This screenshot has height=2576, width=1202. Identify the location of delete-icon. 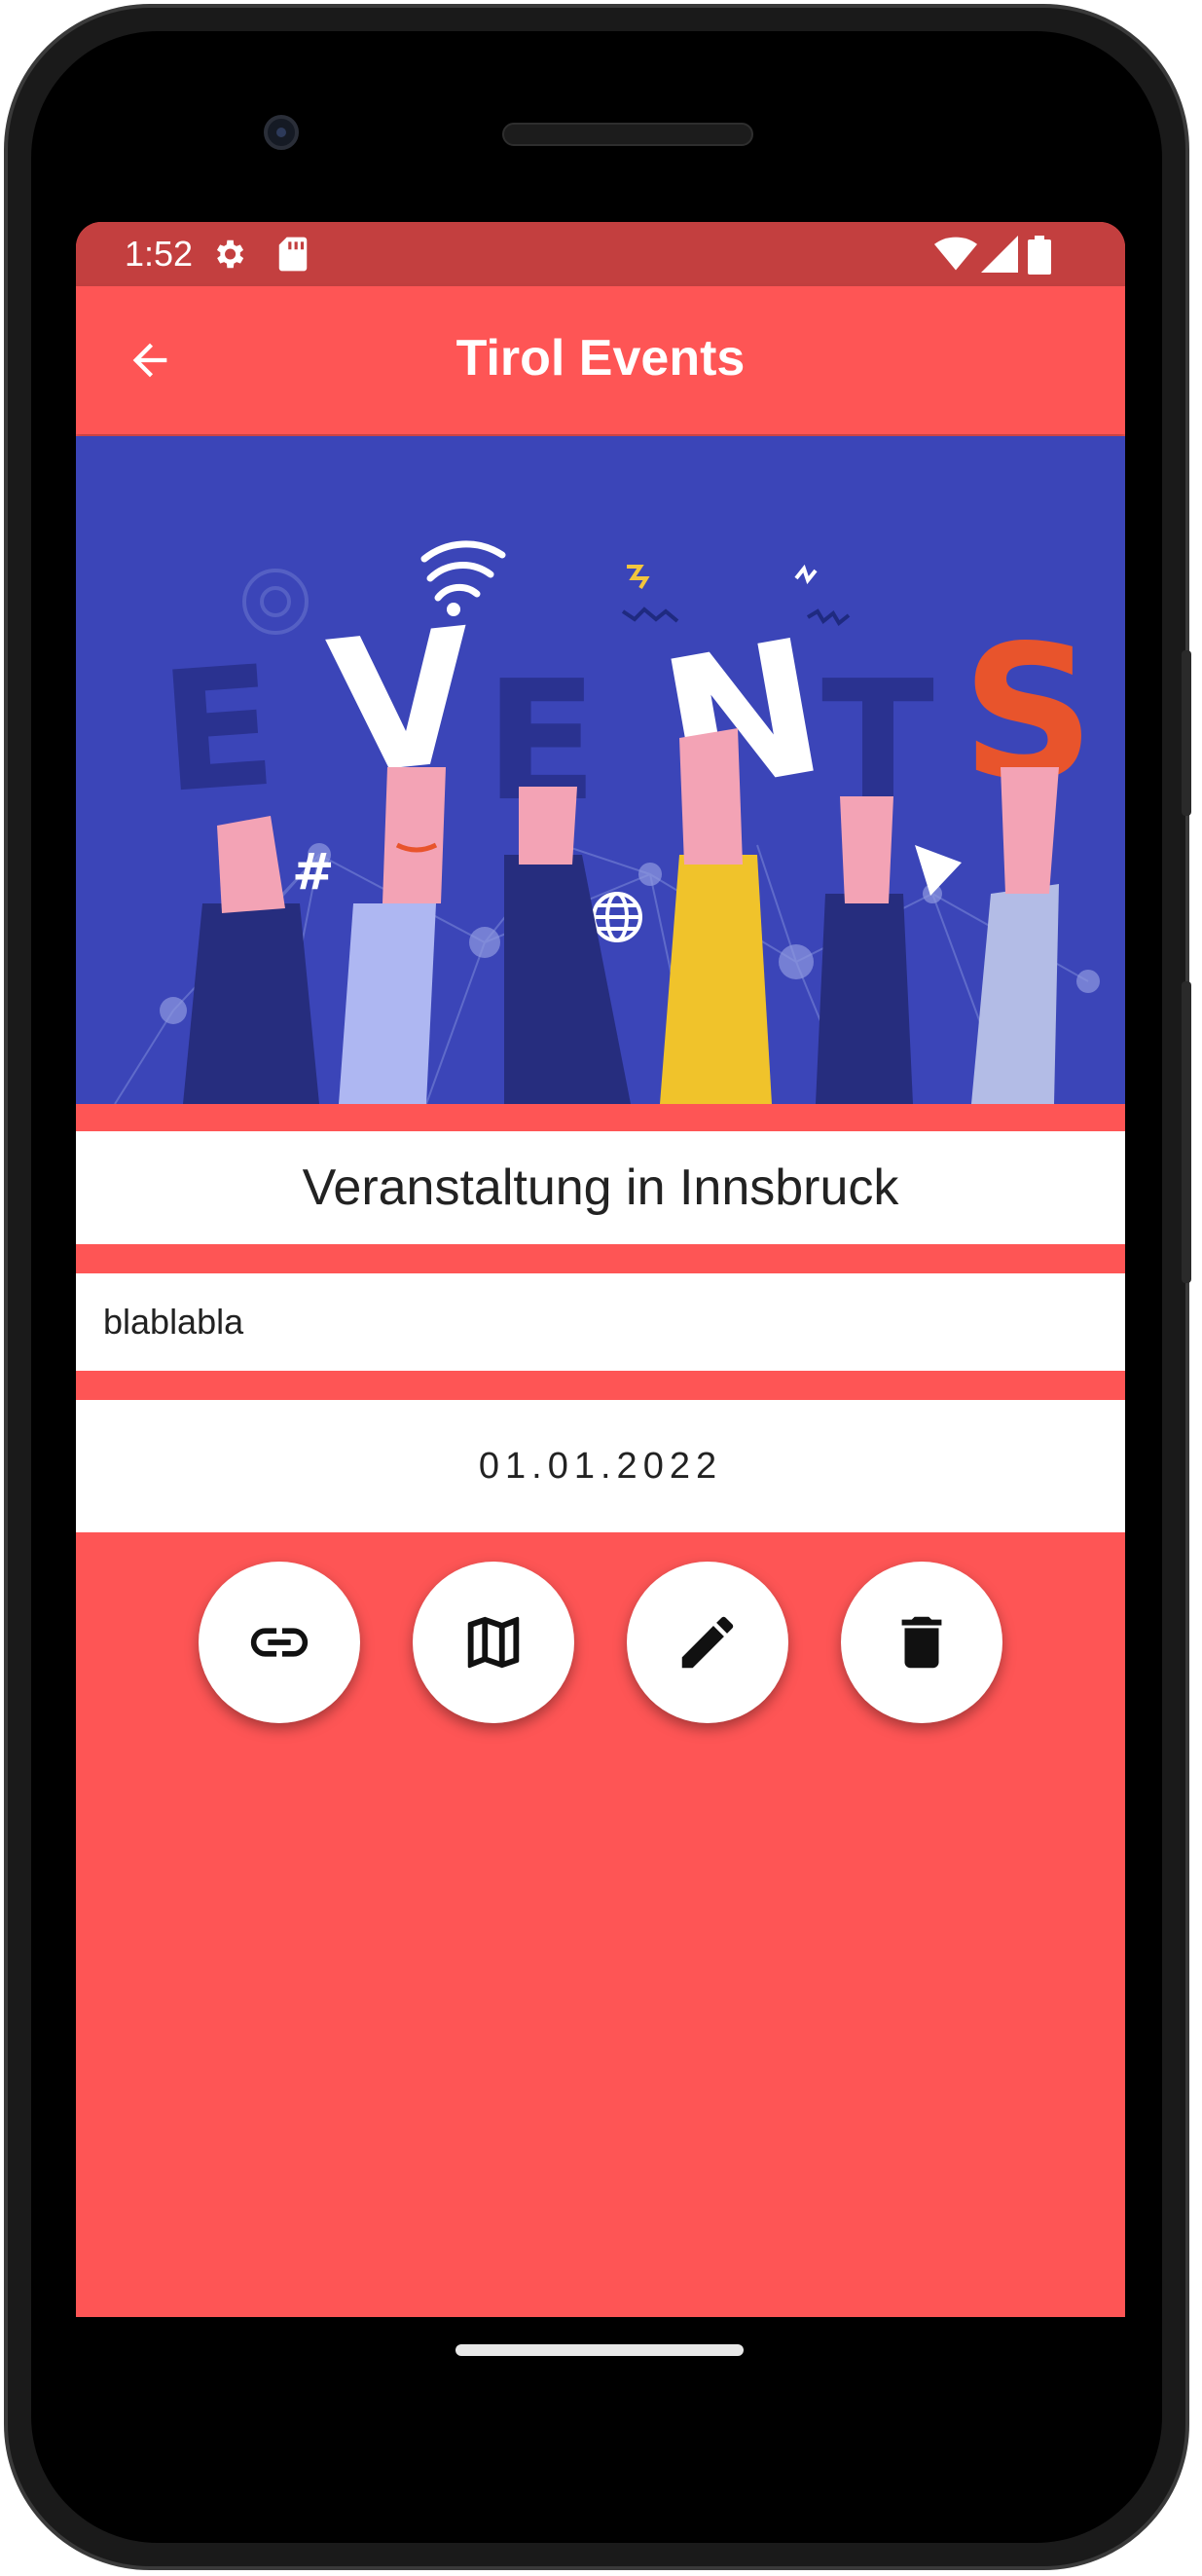
(921, 1642).